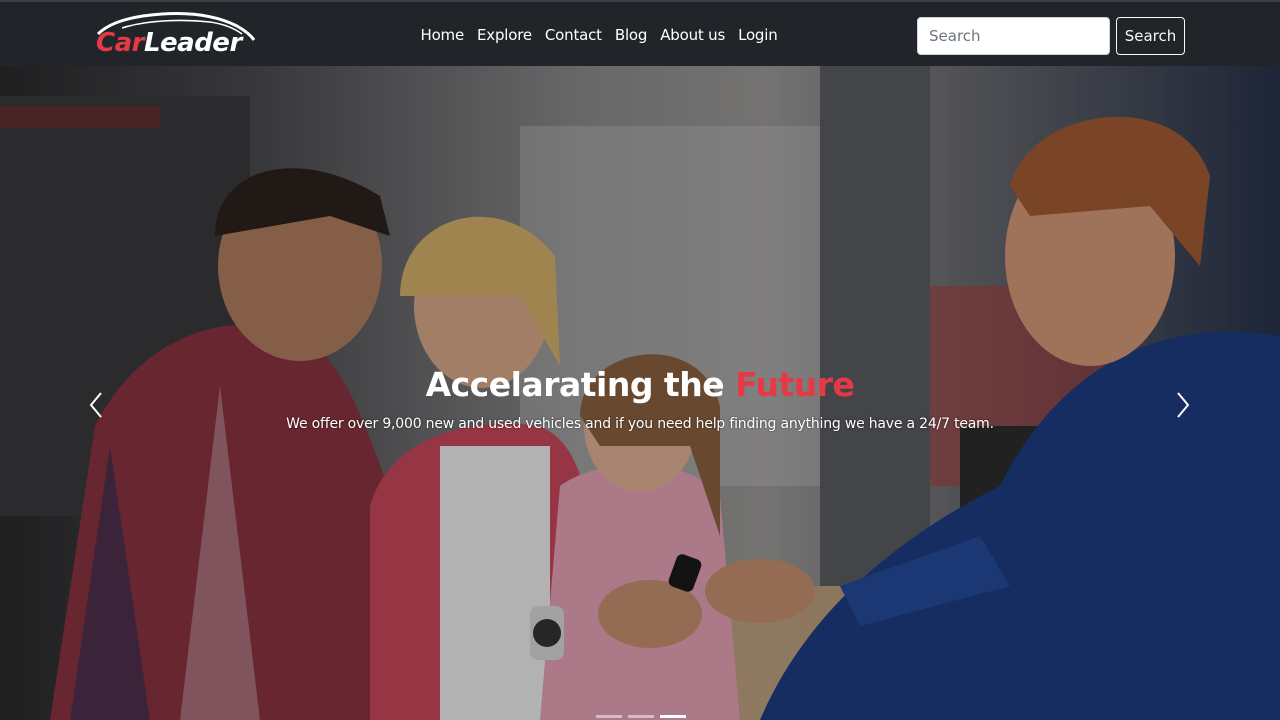 Image resolution: width=1280 pixels, height=720 pixels. I want to click on hero-title: Accelarating the Future, so click(640, 385).